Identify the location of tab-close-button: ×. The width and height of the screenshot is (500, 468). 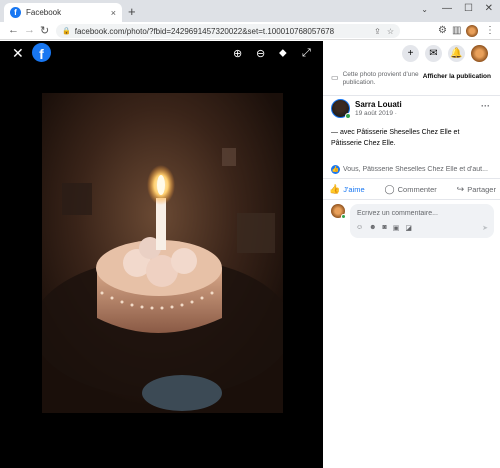
(113, 13).